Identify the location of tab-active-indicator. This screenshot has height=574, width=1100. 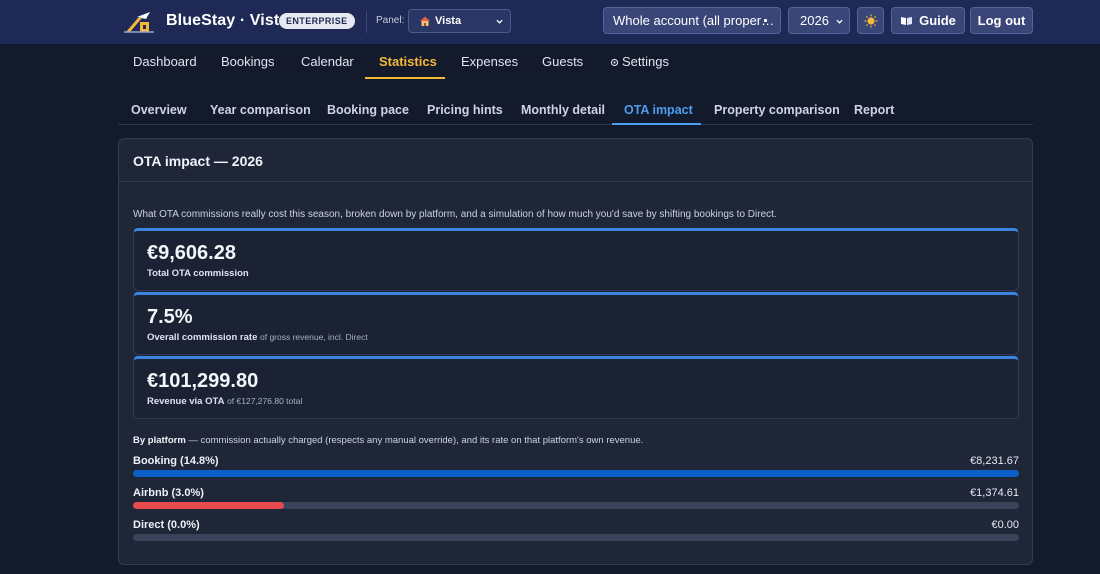
(656, 124).